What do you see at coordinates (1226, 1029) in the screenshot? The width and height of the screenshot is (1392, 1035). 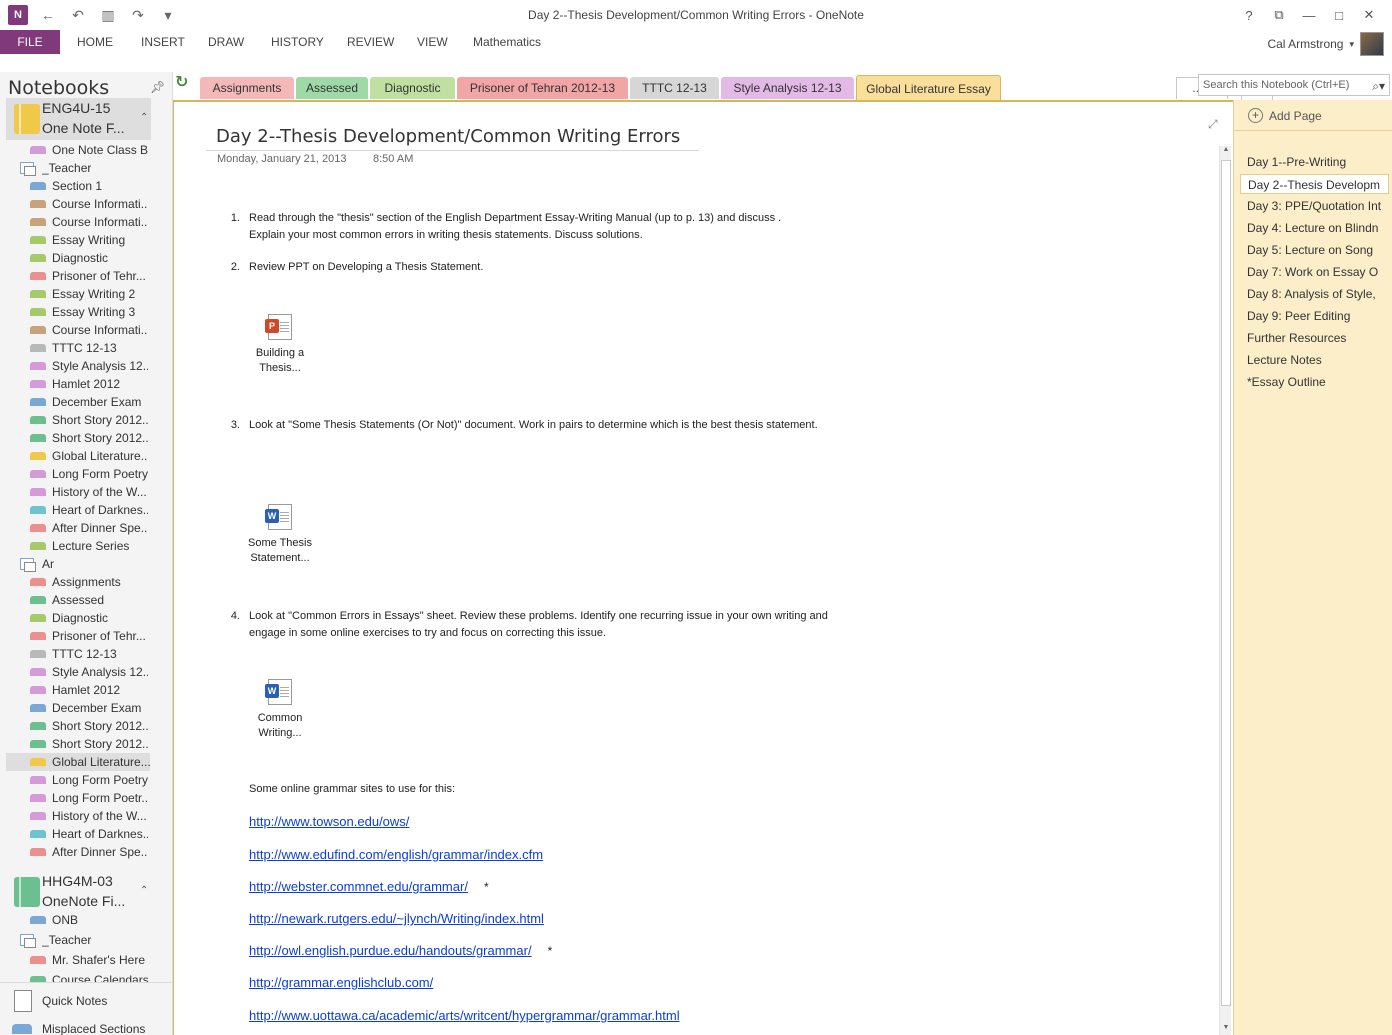 I see `scroll-down-icon: ▼` at bounding box center [1226, 1029].